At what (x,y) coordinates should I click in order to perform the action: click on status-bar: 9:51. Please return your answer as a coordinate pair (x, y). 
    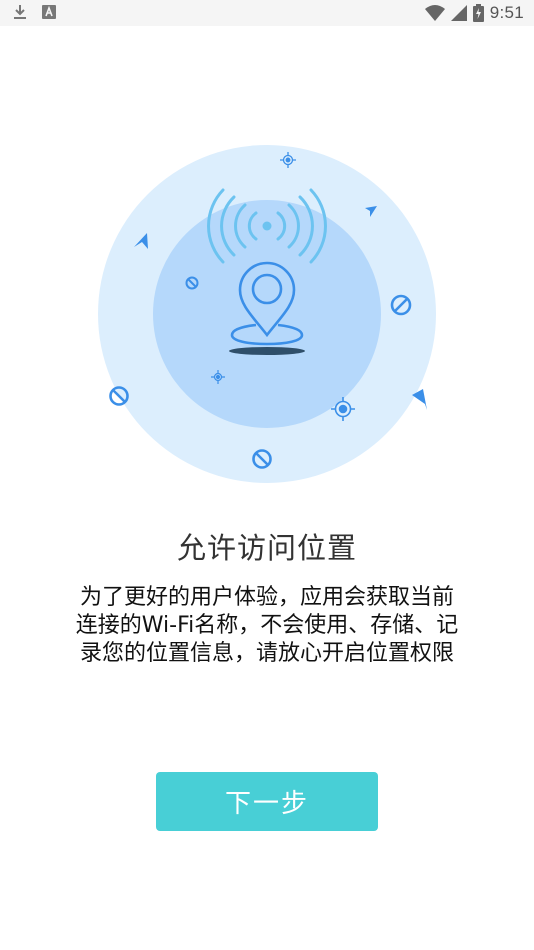
    Looking at the image, I should click on (267, 13).